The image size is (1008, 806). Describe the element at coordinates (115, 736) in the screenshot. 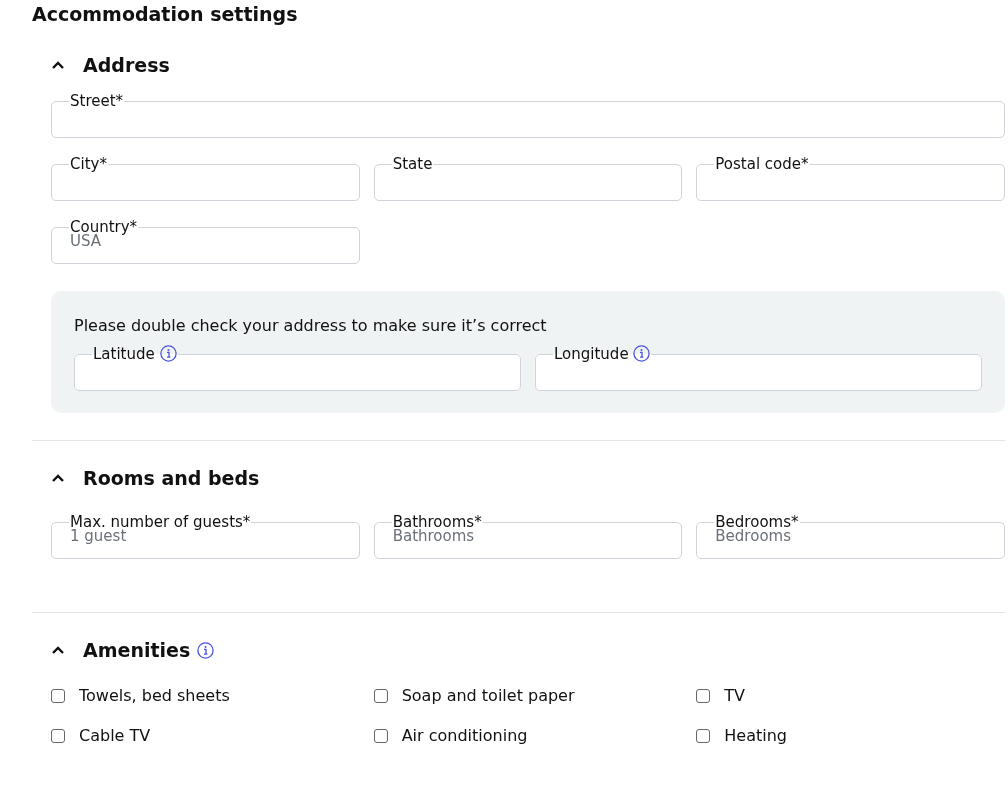

I see `checkbox-label: Cable TV` at that location.